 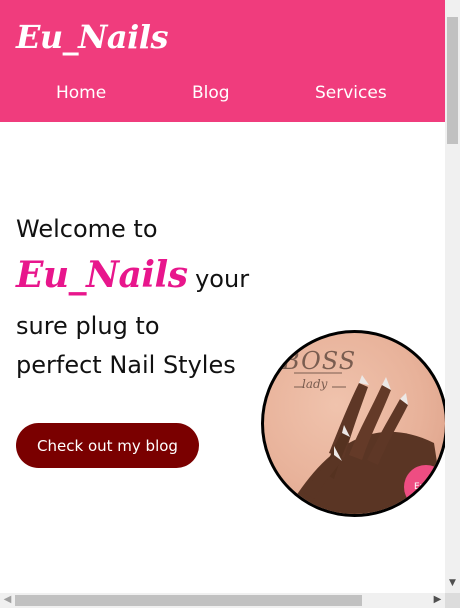 I want to click on site-logo: Eu_Nails, so click(x=92, y=37).